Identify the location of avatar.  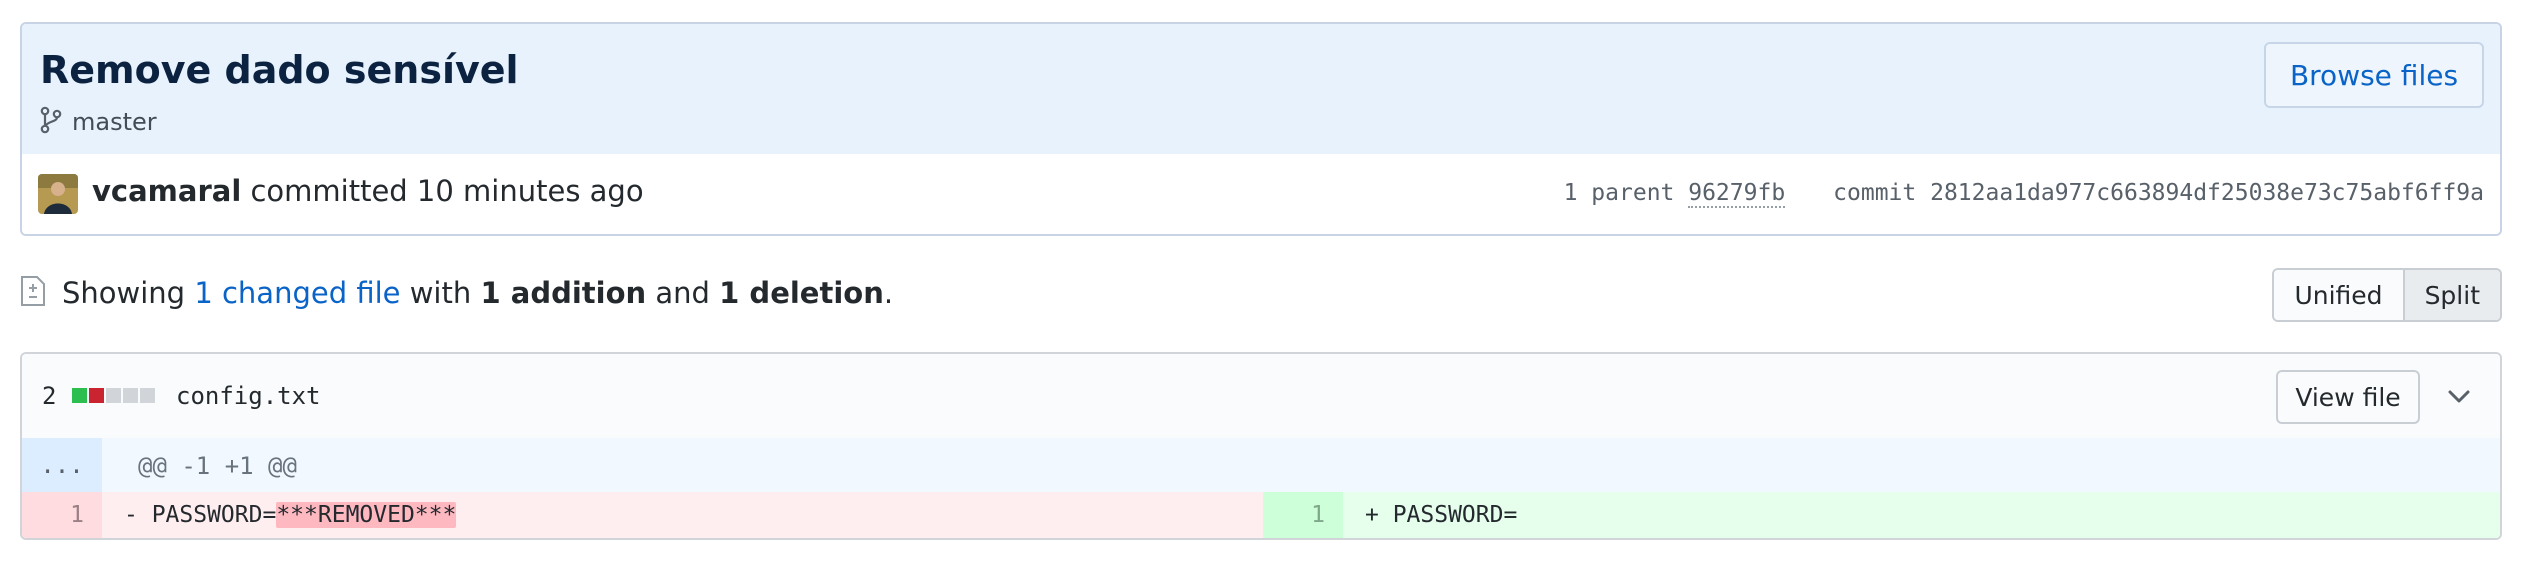
(58, 194).